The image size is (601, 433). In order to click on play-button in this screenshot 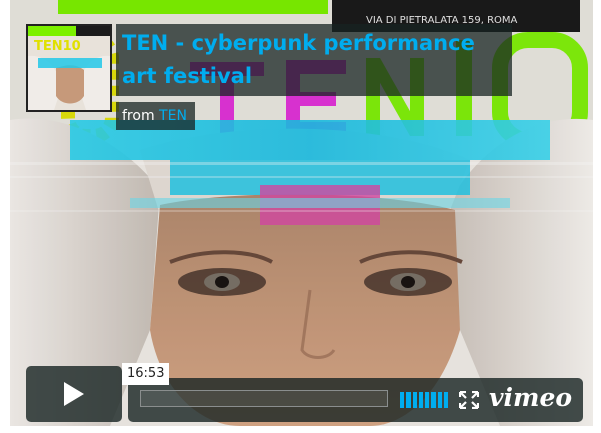, I will do `click(74, 394)`.